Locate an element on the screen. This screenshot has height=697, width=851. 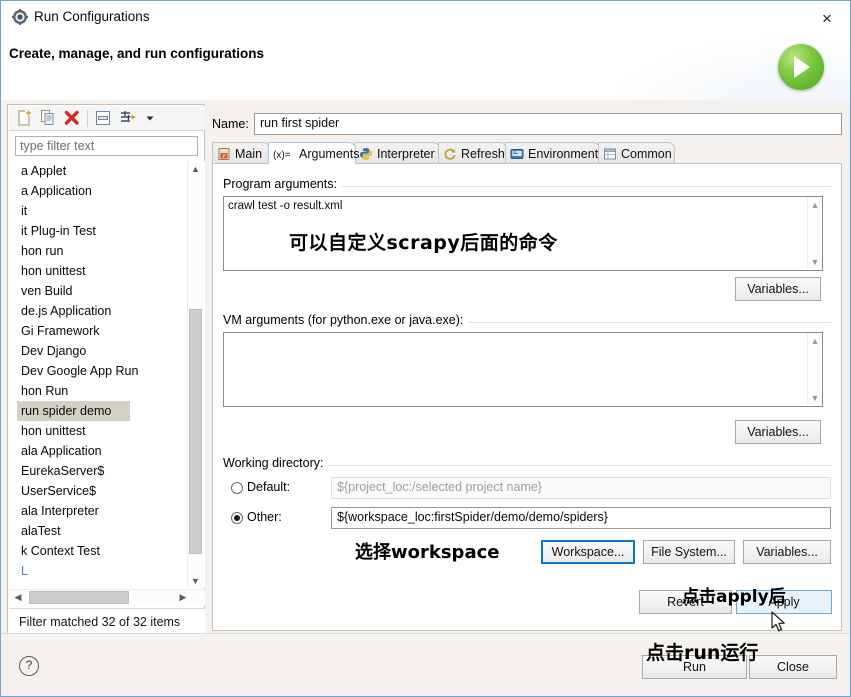
title-bar: Run Configurations × is located at coordinates (425, 17).